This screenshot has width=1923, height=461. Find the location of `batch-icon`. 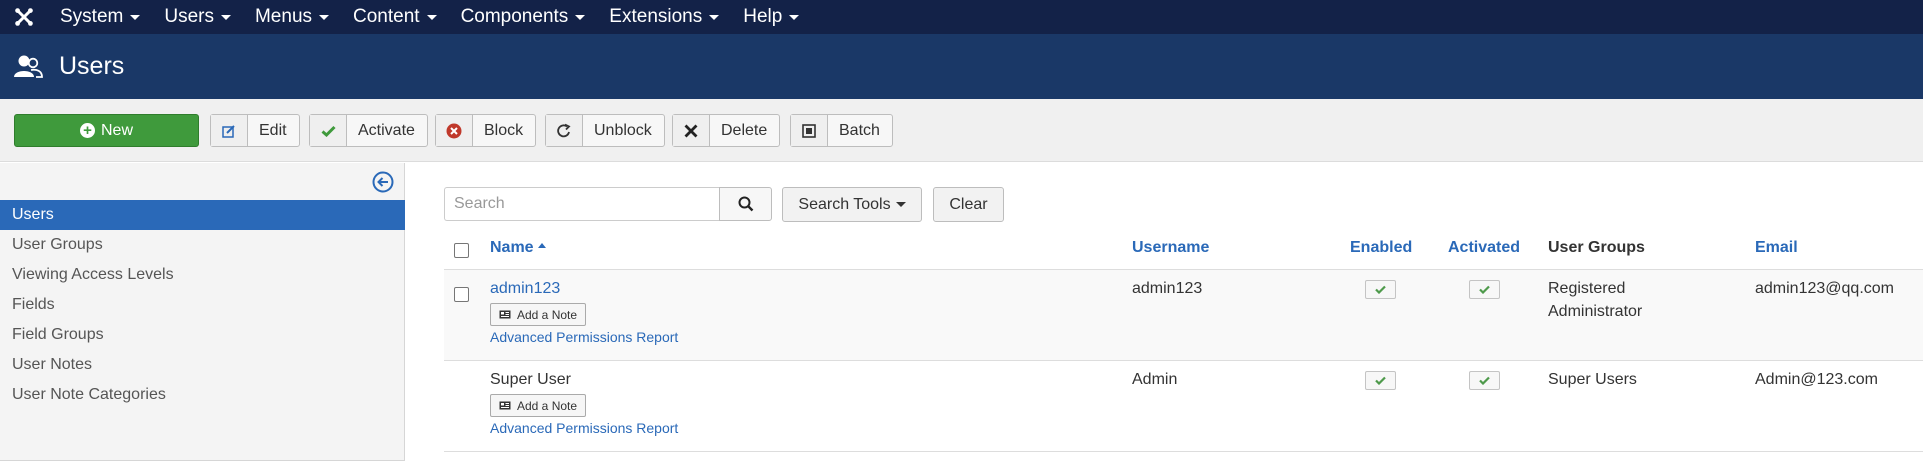

batch-icon is located at coordinates (809, 130).